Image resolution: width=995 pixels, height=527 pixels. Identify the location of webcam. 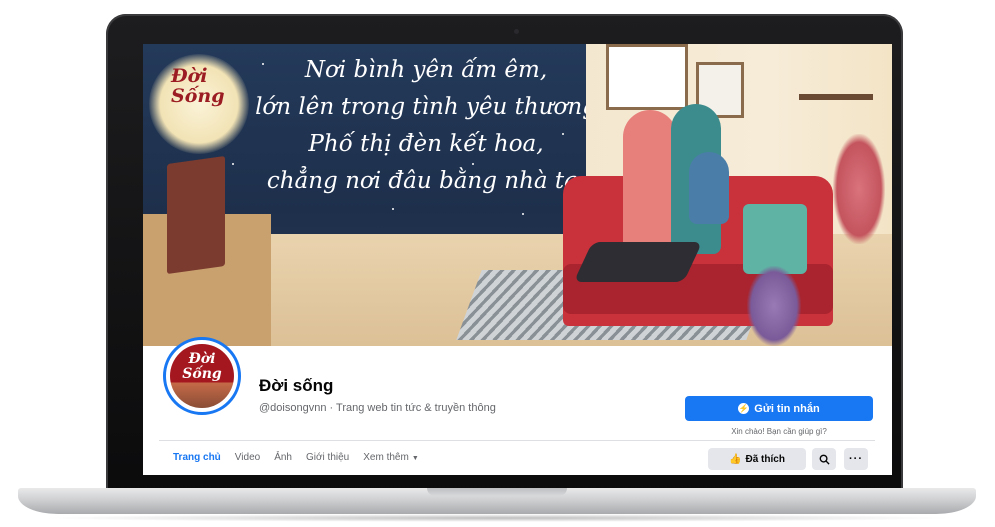
(516, 31).